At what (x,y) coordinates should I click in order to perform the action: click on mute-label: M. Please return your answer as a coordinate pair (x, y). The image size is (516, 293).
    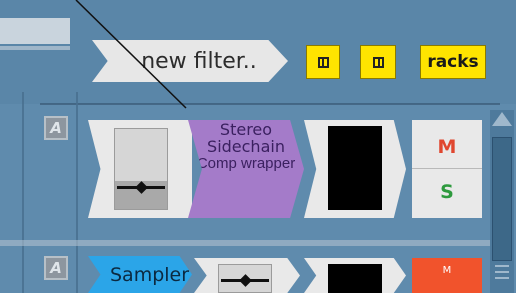
    Looking at the image, I should click on (447, 270).